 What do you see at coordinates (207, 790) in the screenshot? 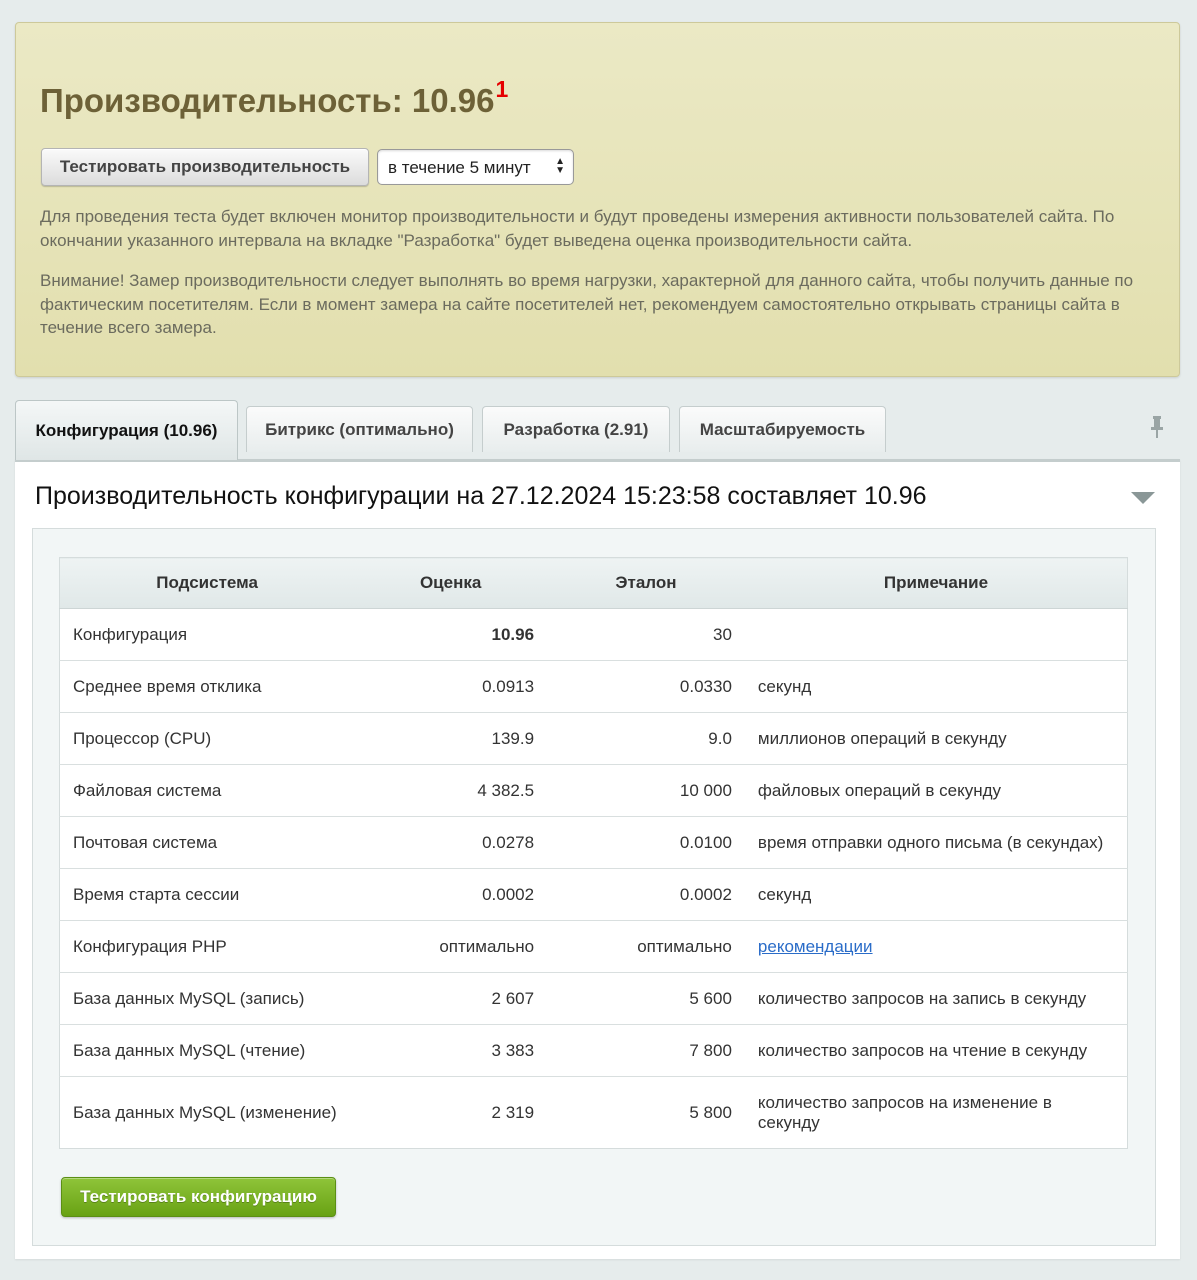
I see `cell-subsystem: Файловая система` at bounding box center [207, 790].